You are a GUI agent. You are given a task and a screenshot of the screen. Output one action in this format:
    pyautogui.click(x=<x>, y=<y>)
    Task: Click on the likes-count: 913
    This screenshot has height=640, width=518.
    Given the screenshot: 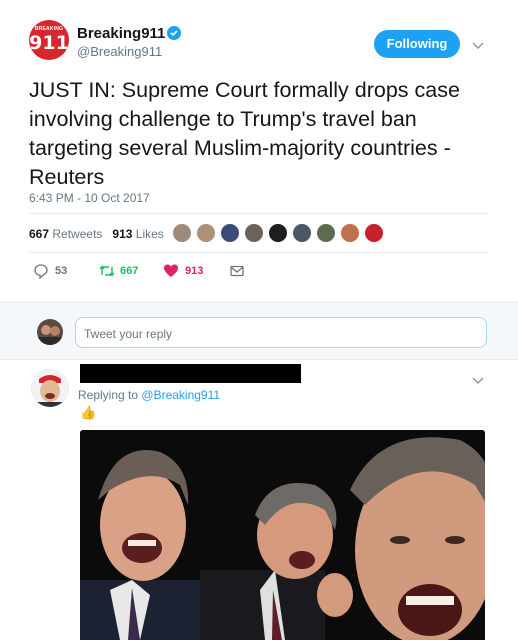 What is the action you would take?
    pyautogui.click(x=122, y=234)
    